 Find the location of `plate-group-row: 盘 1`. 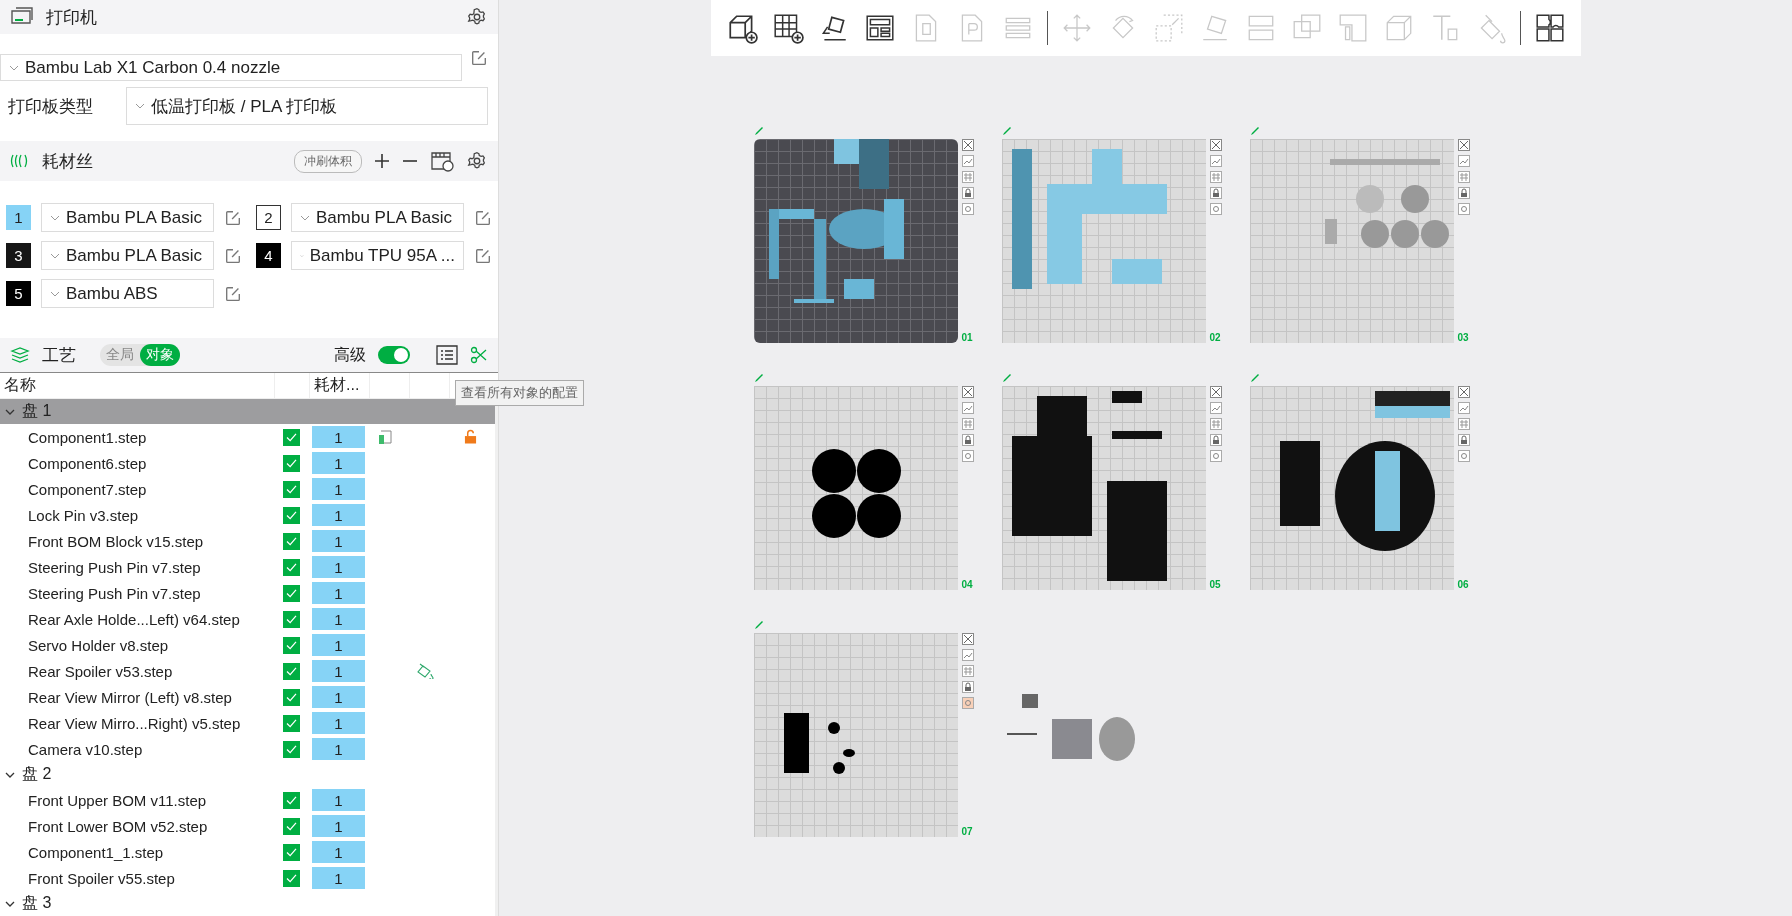

plate-group-row: 盘 1 is located at coordinates (247, 411).